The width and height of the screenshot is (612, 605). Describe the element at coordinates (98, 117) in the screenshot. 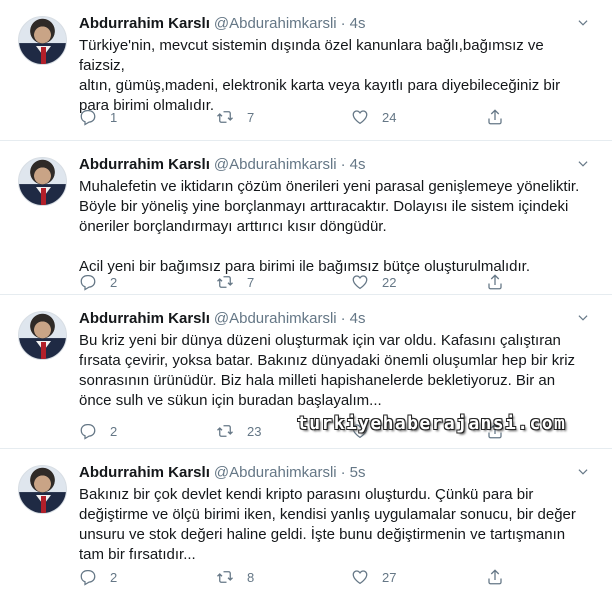

I see `reply-button: 1` at that location.